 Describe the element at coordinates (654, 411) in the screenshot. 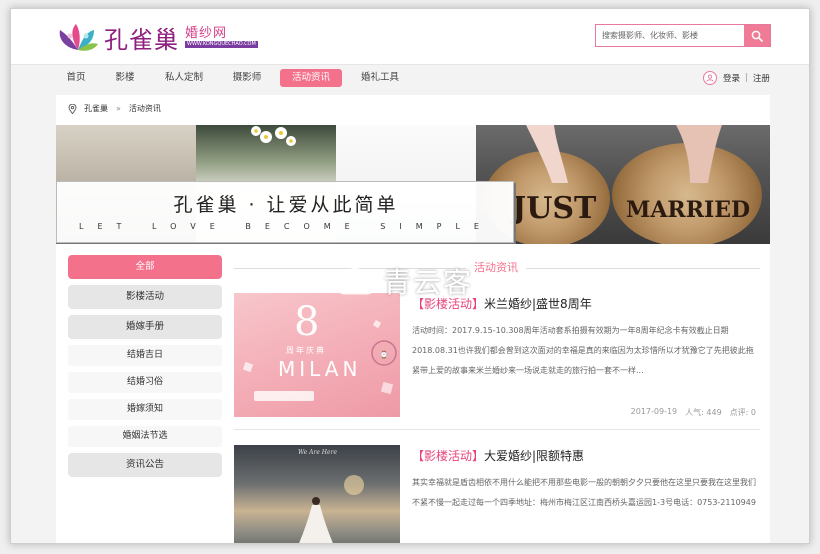

I see `article-date: 2017-09-19` at that location.